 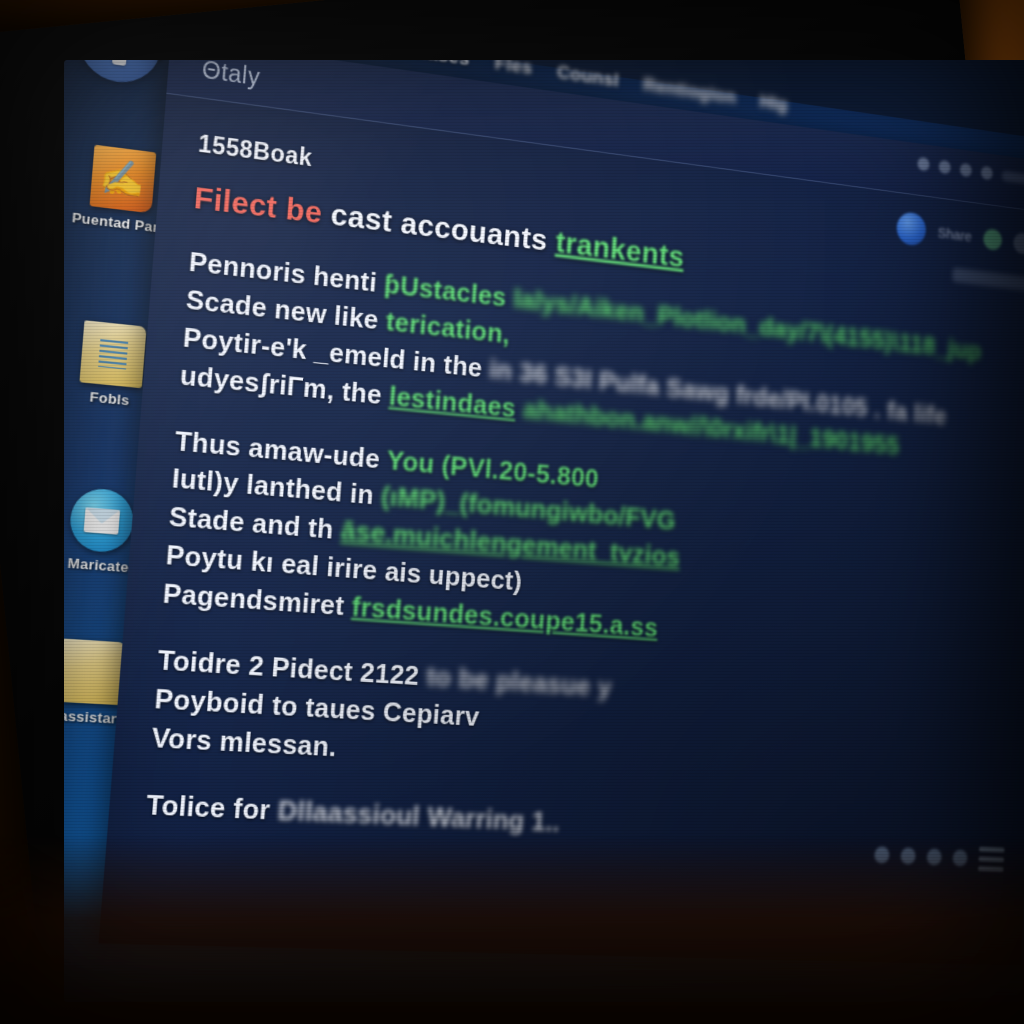 I want to click on menu-item-6: Rentiogion, so click(x=689, y=92).